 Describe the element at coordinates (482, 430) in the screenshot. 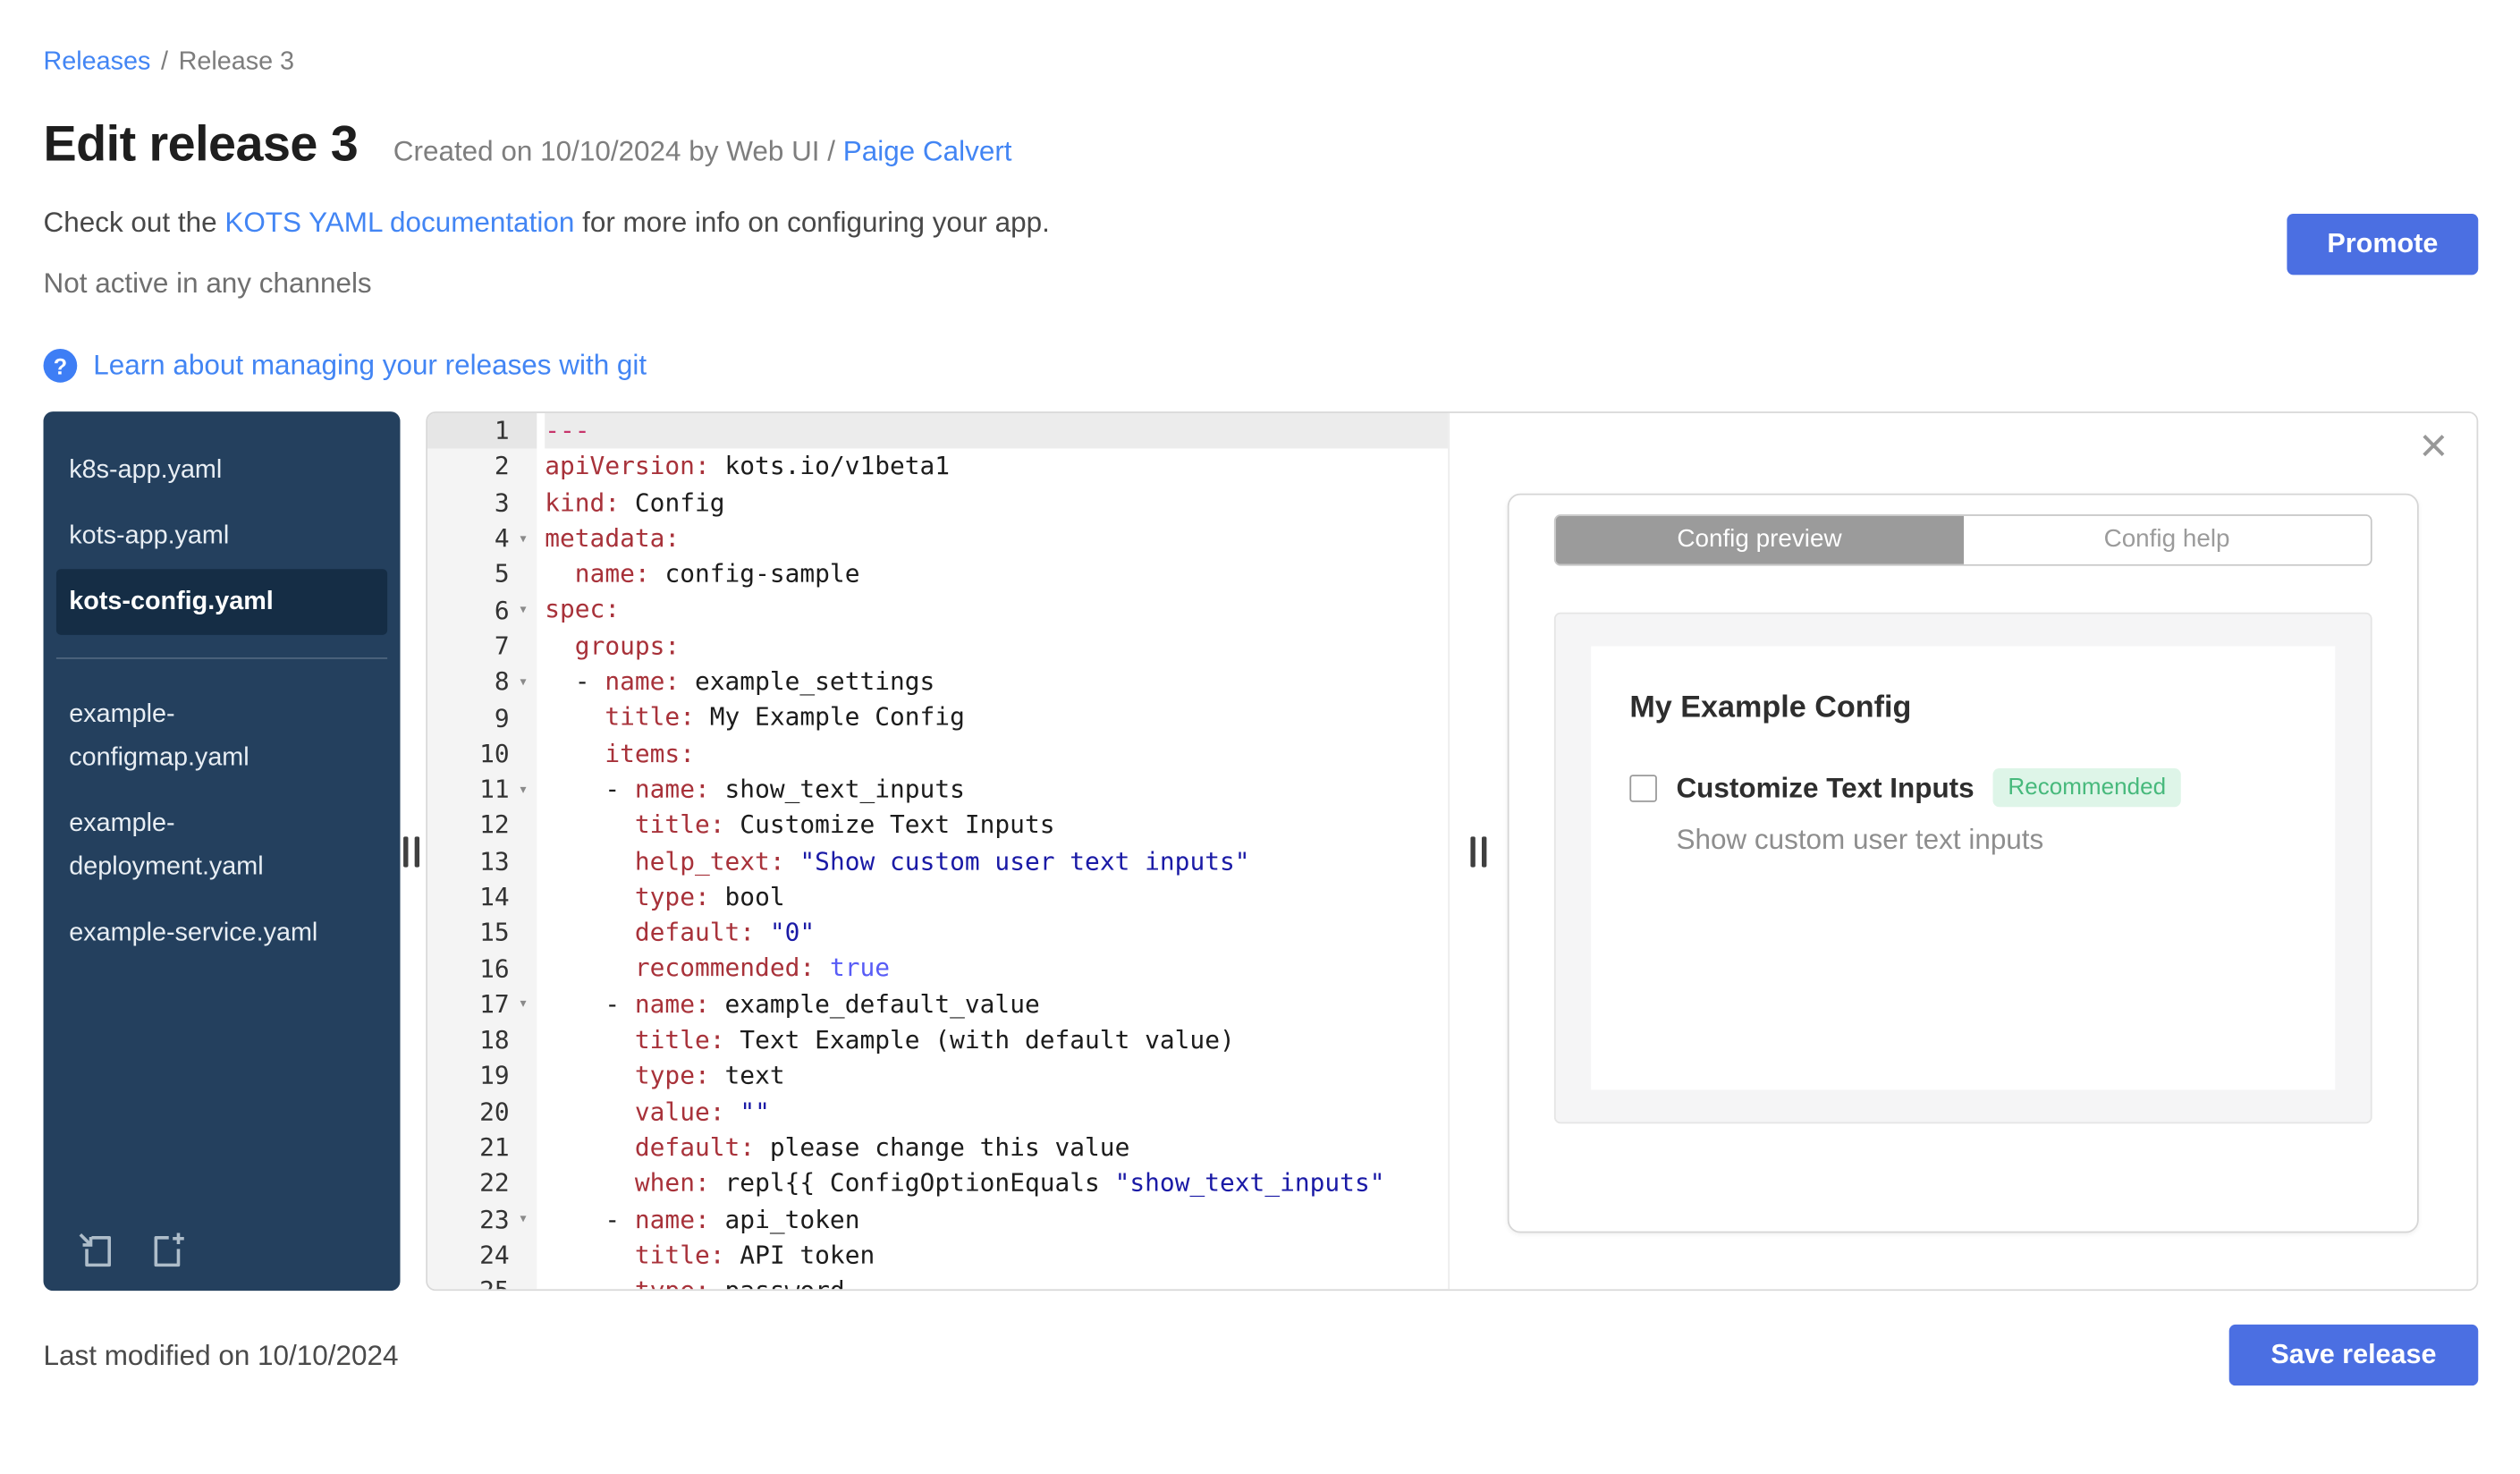

I see `gutter-line: 1` at that location.